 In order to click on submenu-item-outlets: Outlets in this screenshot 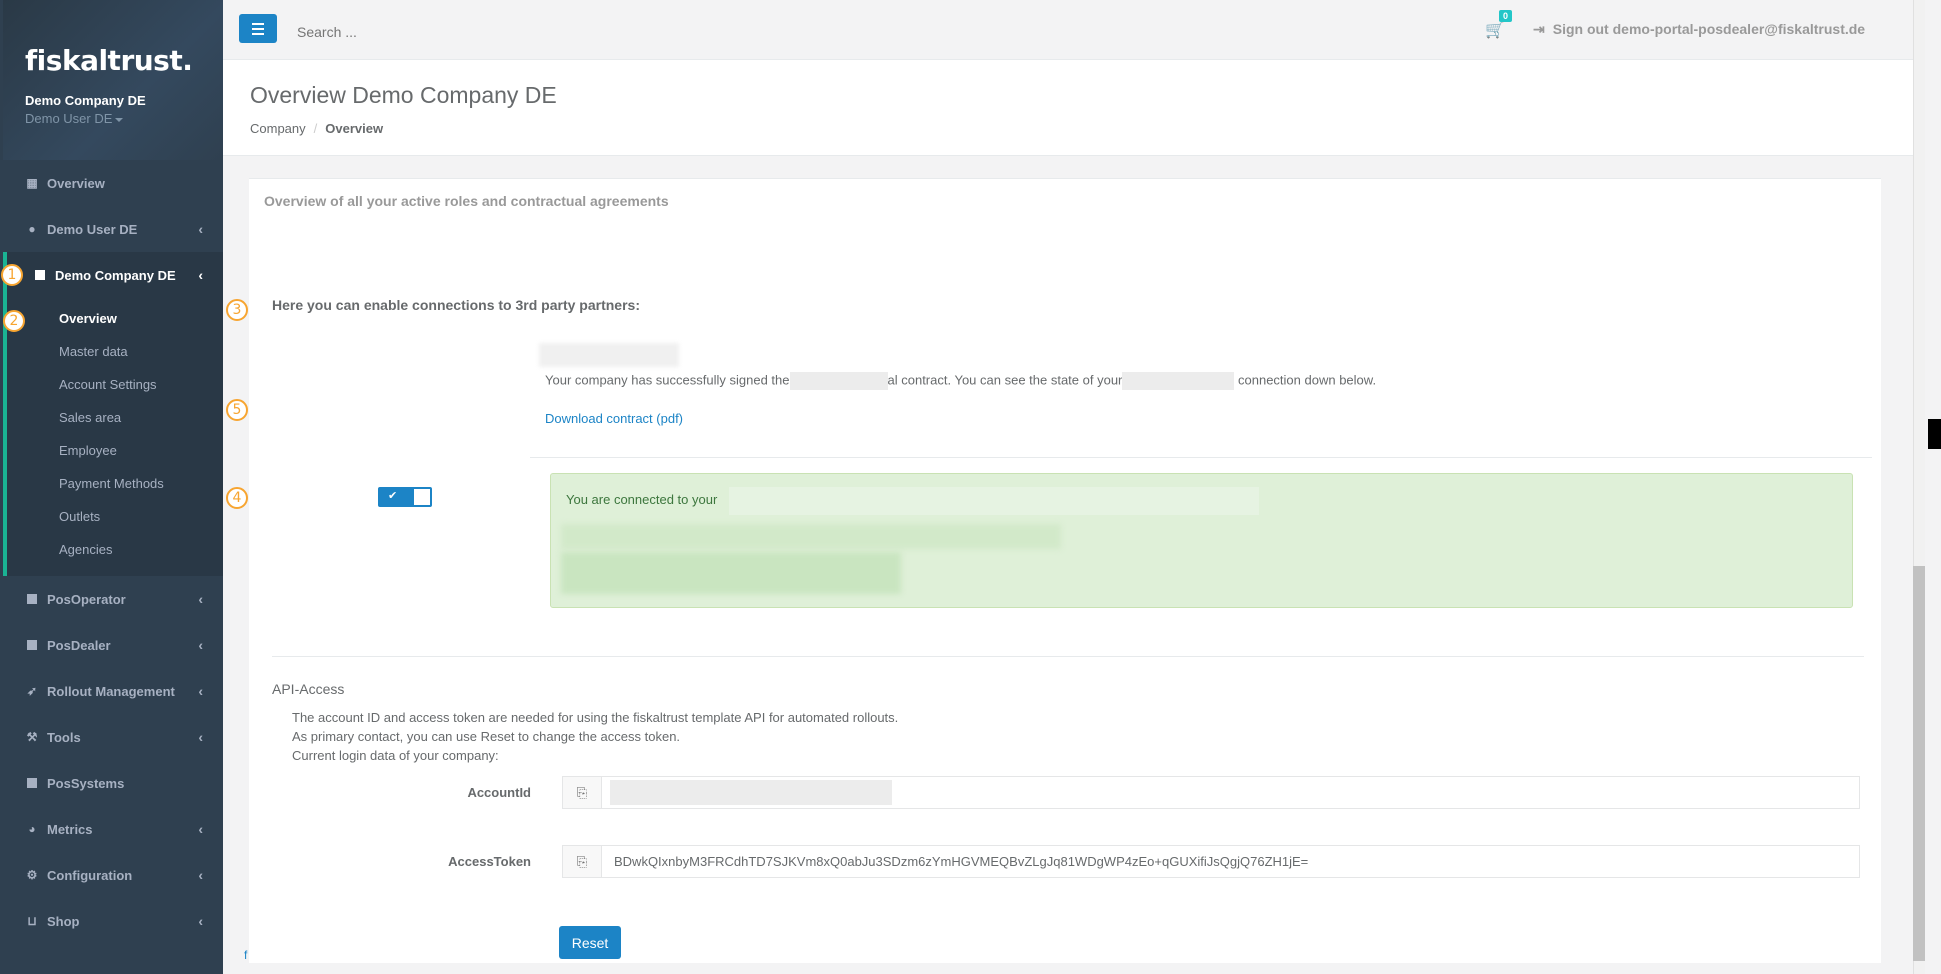, I will do `click(115, 516)`.